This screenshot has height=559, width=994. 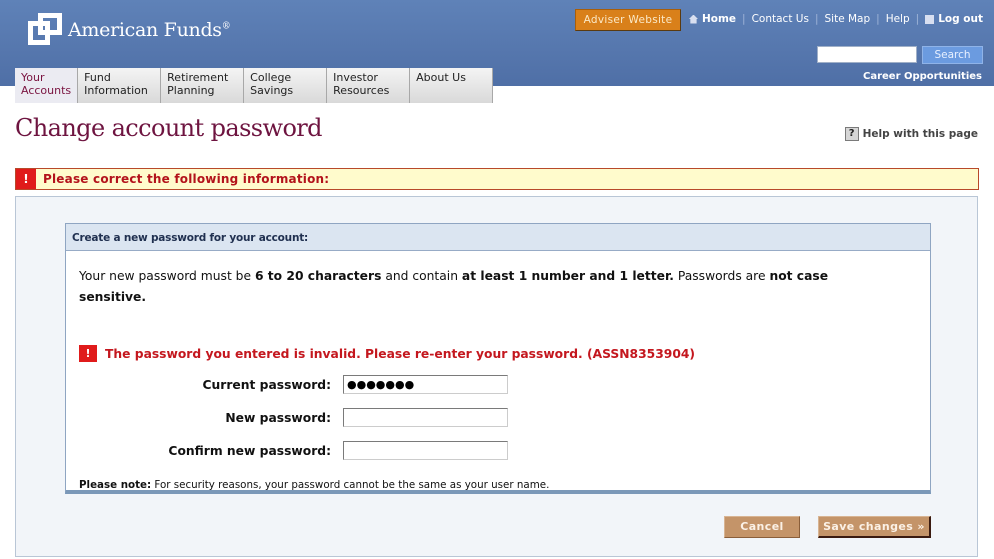 I want to click on logo-mark-icon, so click(x=45, y=30).